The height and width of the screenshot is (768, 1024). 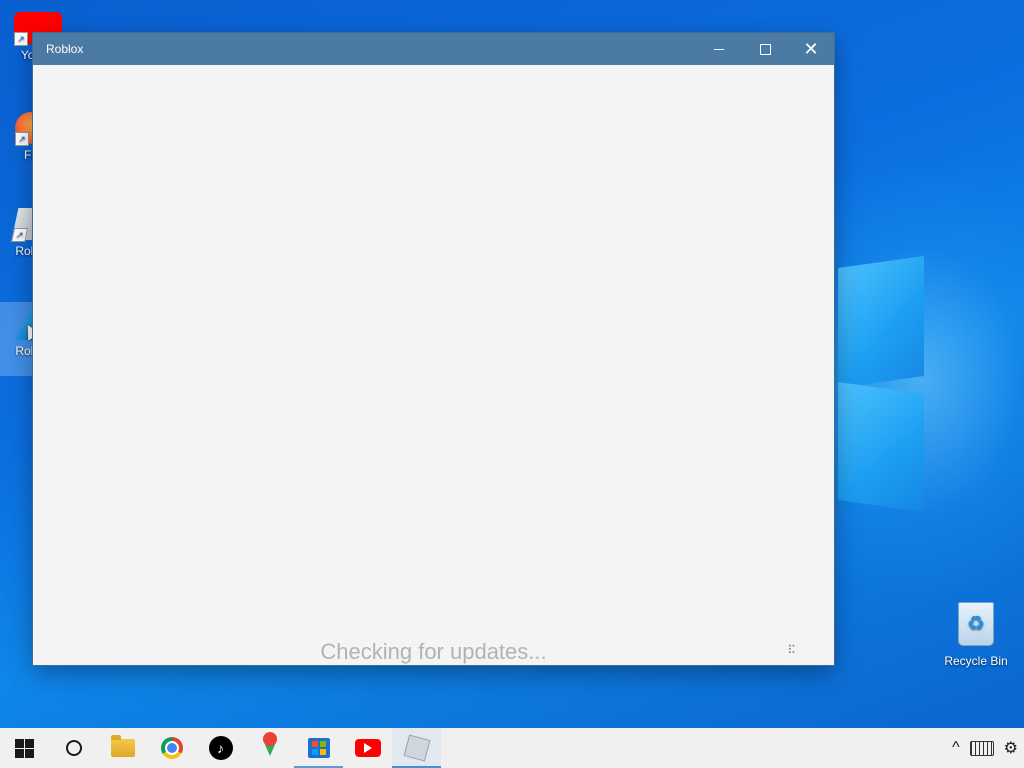 I want to click on maximize-icon, so click(x=765, y=49).